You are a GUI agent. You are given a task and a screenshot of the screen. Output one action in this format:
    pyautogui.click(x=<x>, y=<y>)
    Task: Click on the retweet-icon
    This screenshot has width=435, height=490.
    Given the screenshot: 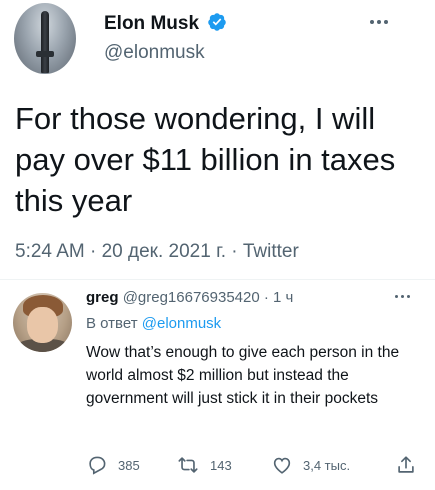 What is the action you would take?
    pyautogui.click(x=188, y=465)
    